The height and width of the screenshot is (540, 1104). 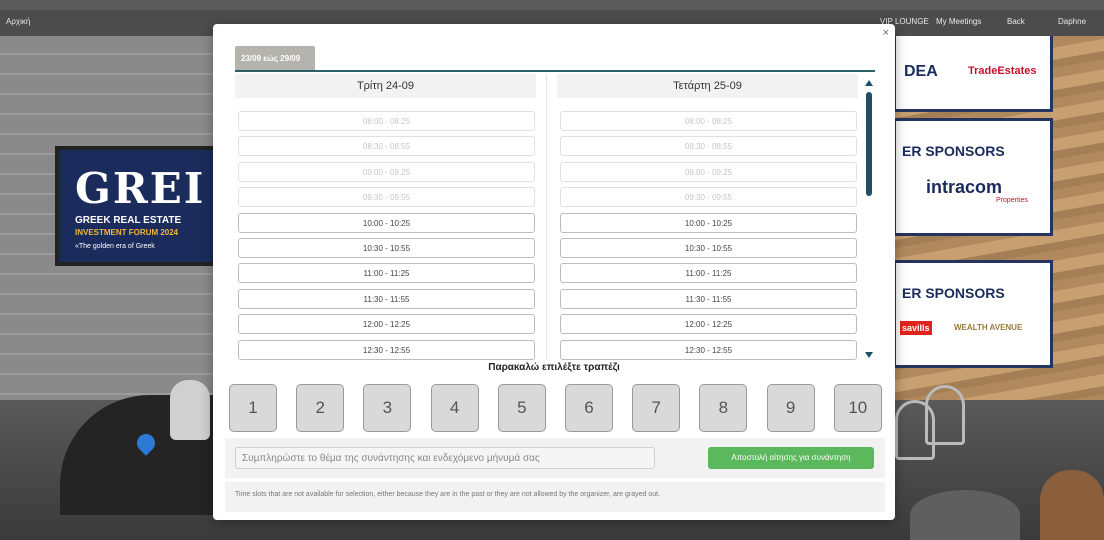 I want to click on nav-user-name: Daphne, so click(x=1072, y=21).